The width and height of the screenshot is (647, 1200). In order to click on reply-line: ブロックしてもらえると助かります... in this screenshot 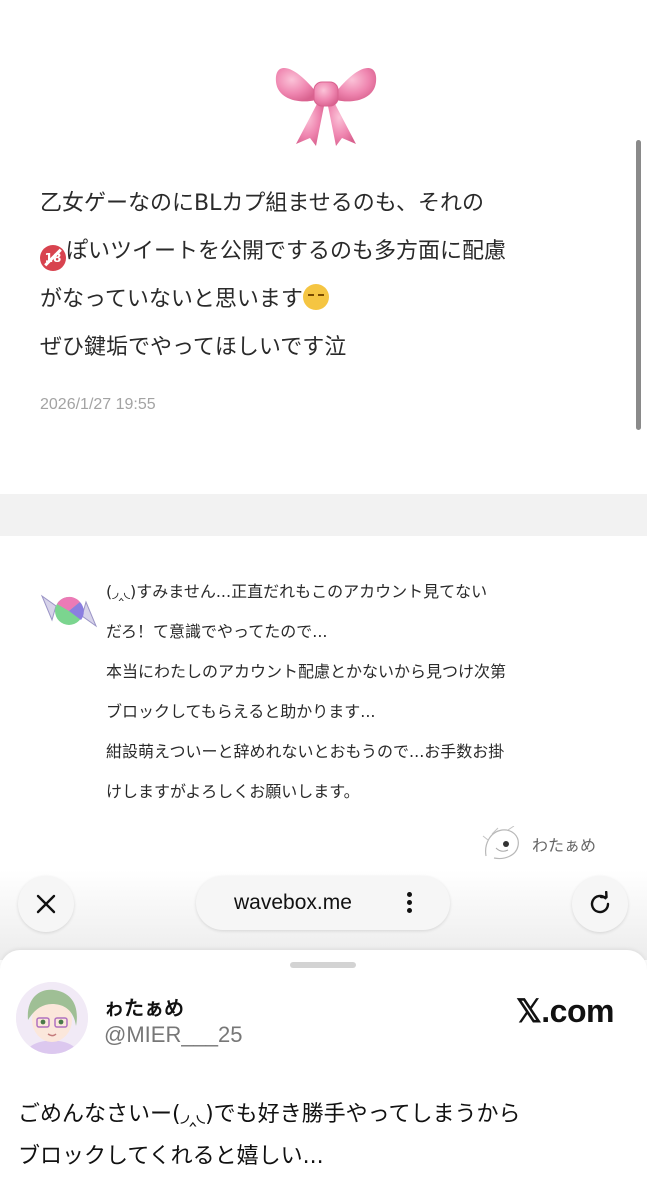, I will do `click(241, 711)`.